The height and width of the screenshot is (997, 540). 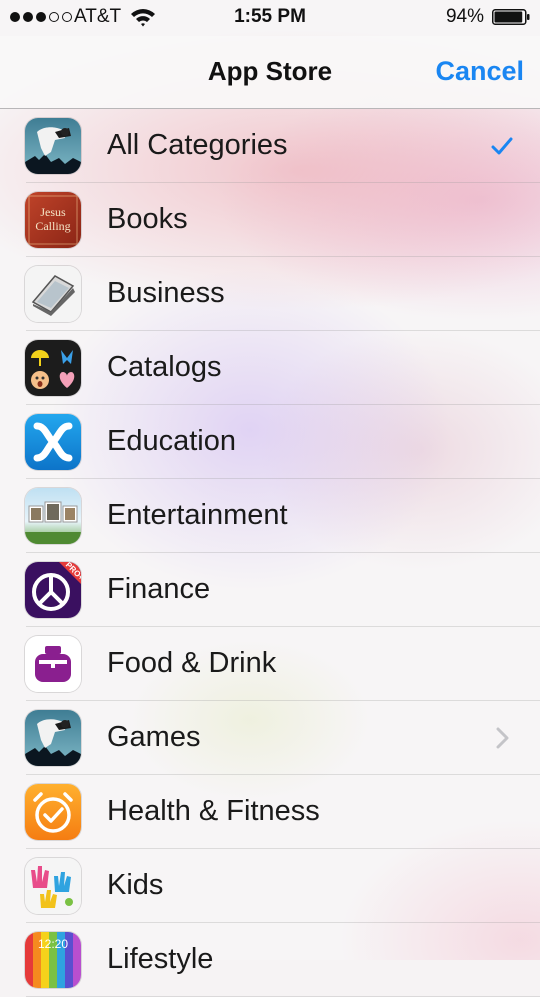 I want to click on books-icon-text-1: Jesus, so click(x=53, y=212).